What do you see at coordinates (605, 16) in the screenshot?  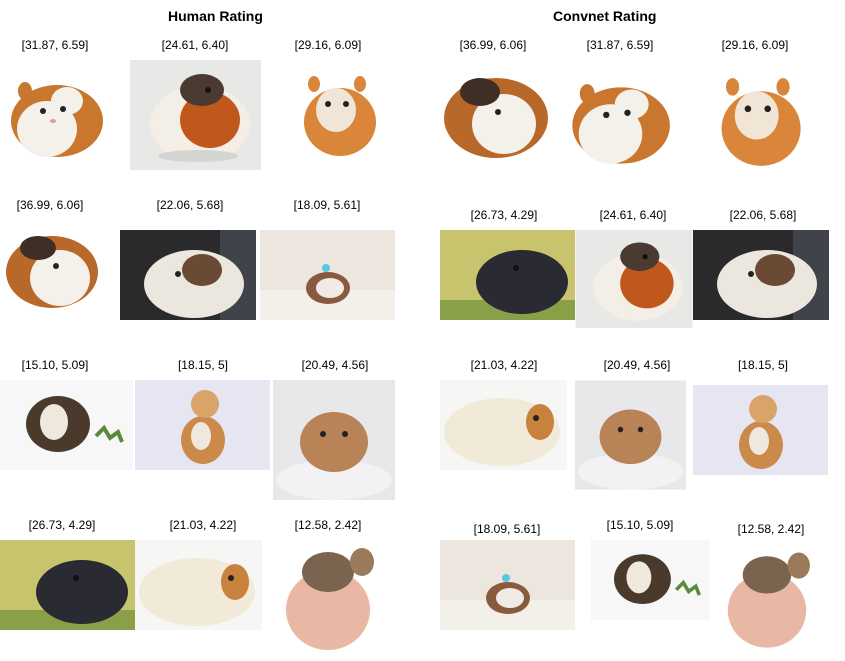 I see `convnet-rating-title: Convnet Rating` at bounding box center [605, 16].